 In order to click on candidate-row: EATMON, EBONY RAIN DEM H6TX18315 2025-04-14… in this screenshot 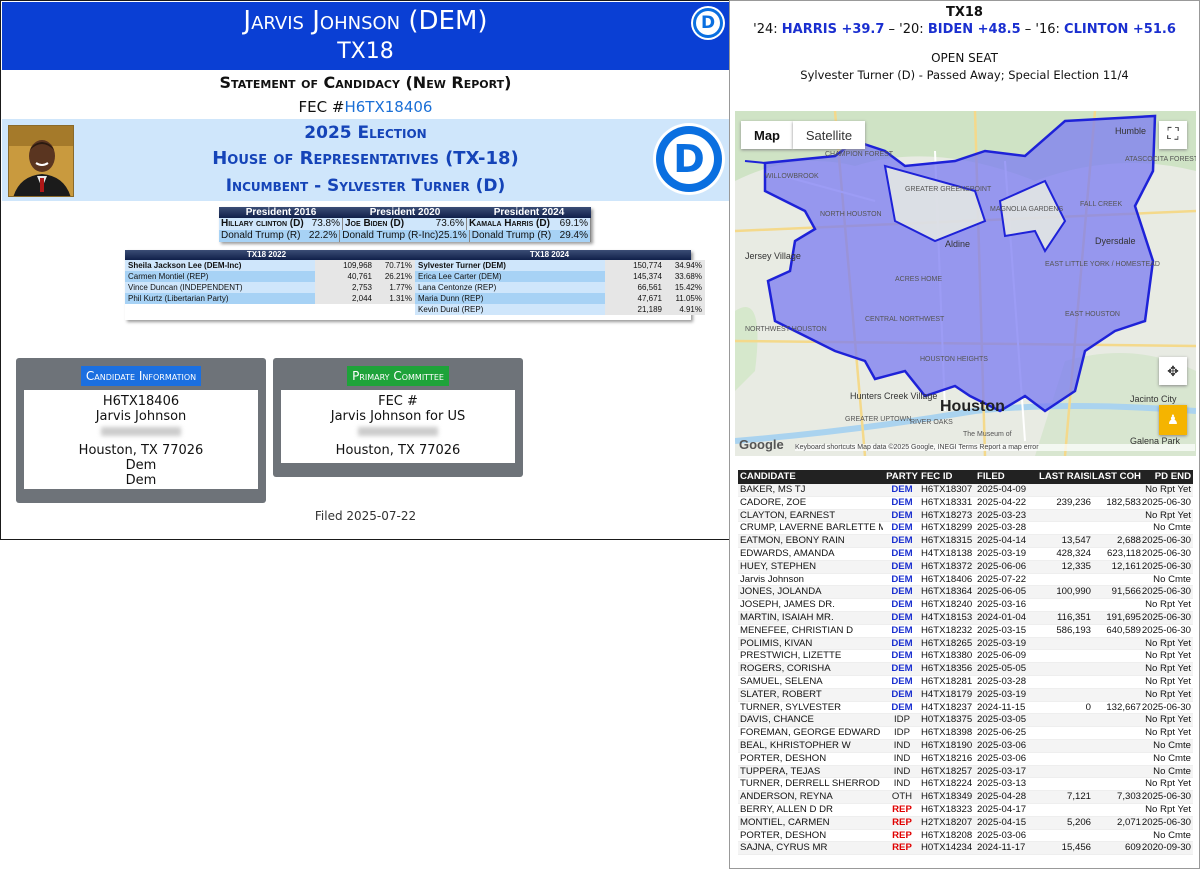, I will do `click(965, 541)`.